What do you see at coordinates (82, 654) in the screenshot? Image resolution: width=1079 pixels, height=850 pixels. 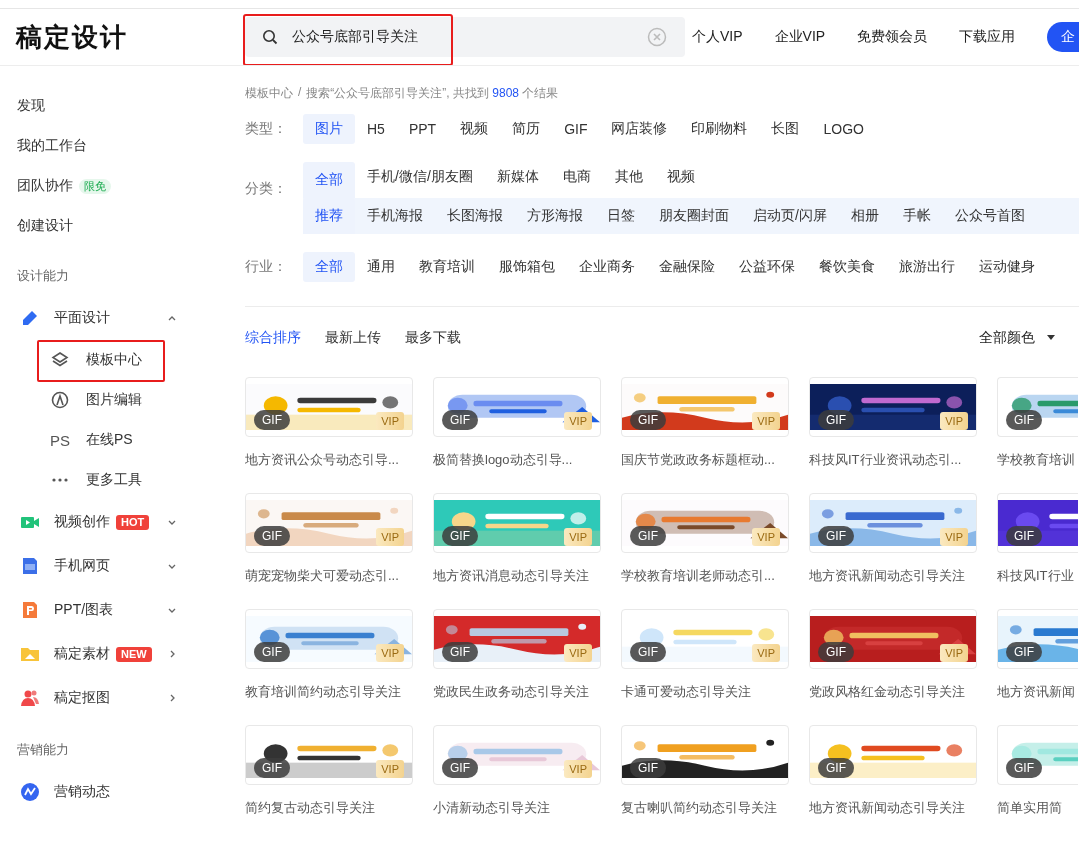 I see `sidebar-item: 稿定素材` at bounding box center [82, 654].